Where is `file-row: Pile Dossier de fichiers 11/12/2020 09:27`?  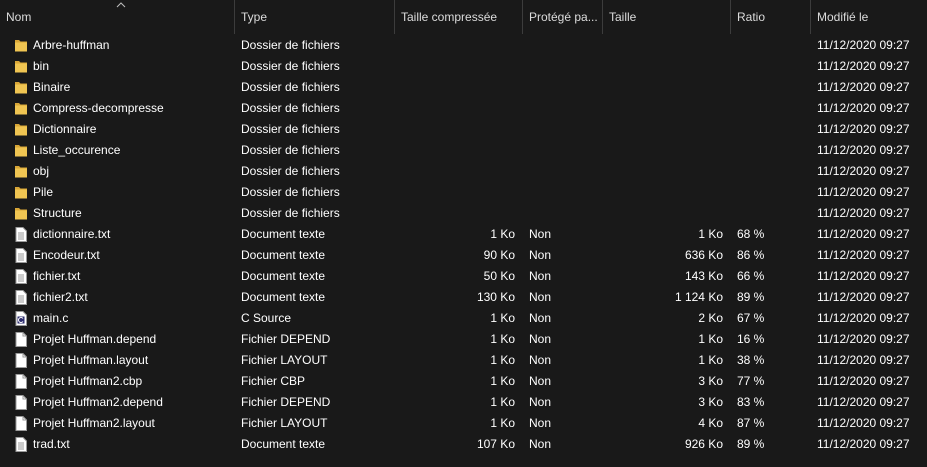 file-row: Pile Dossier de fichiers 11/12/2020 09:27 is located at coordinates (463, 192).